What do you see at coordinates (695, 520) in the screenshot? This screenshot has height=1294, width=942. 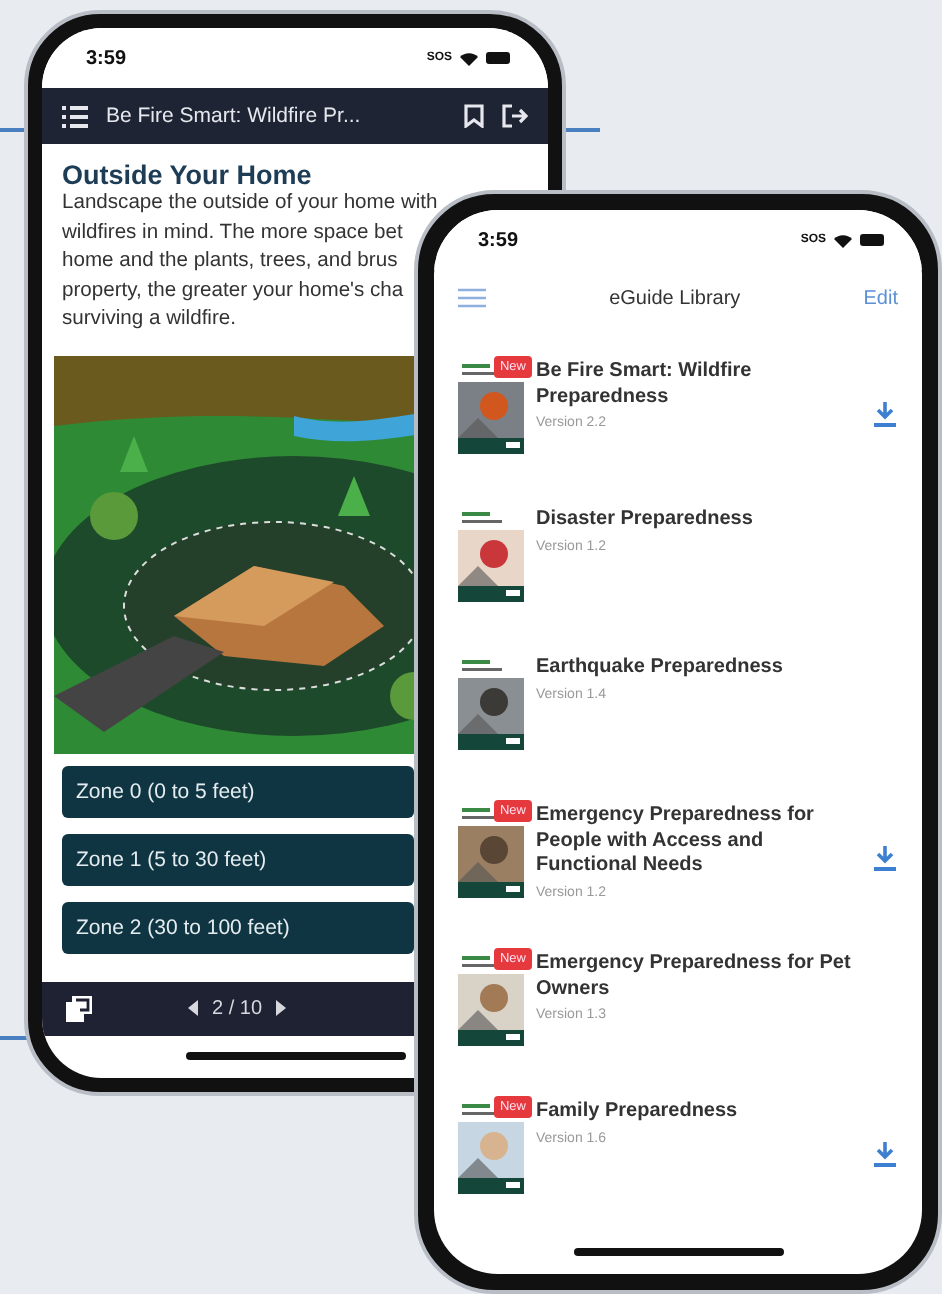 I see `guide-title: Disaster Preparedness` at bounding box center [695, 520].